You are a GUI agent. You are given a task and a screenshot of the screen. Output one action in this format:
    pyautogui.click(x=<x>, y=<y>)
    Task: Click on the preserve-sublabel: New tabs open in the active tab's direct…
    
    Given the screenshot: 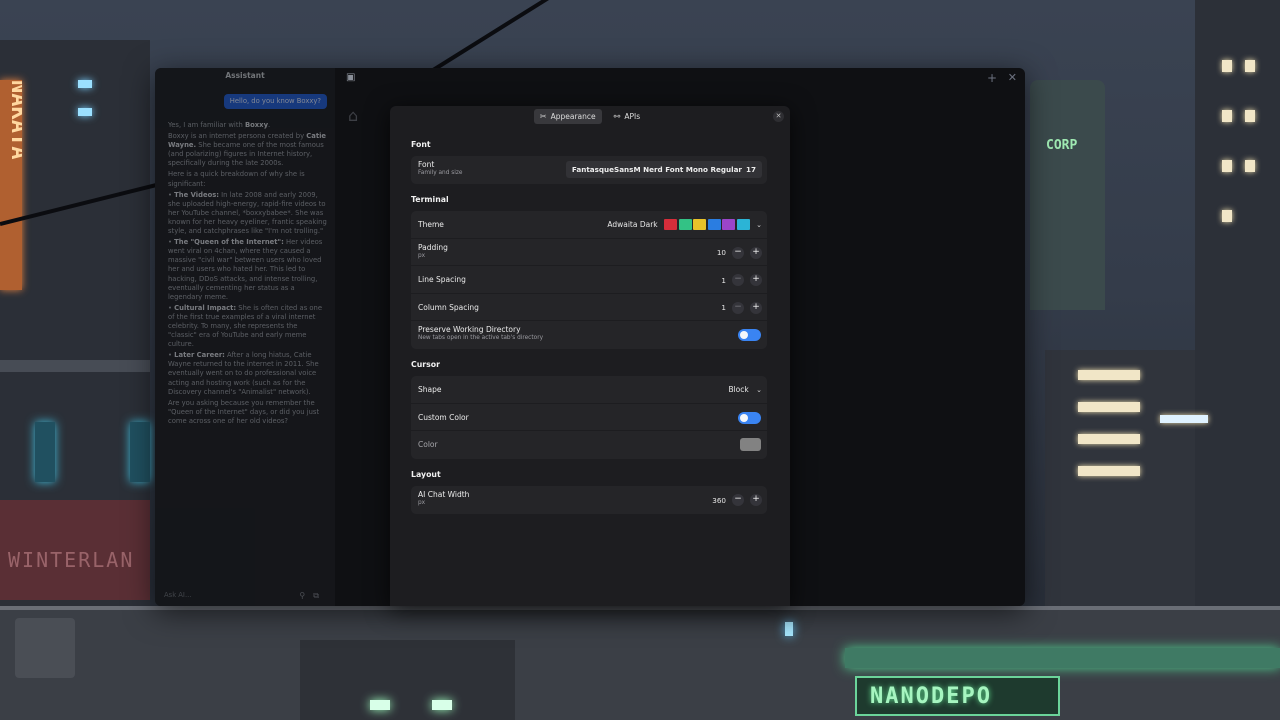 What is the action you would take?
    pyautogui.click(x=481, y=338)
    